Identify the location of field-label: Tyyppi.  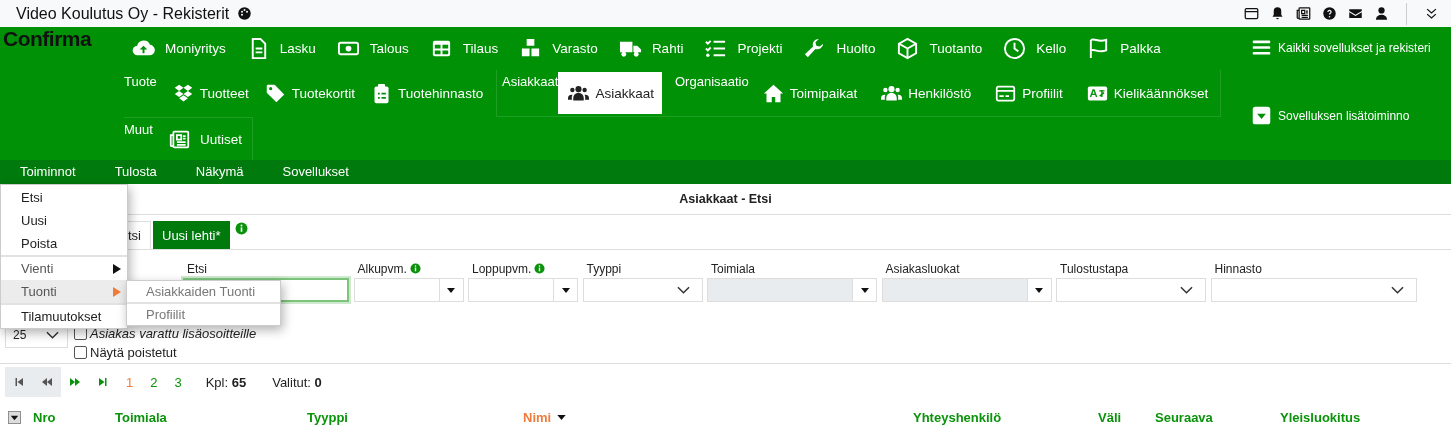
(604, 268).